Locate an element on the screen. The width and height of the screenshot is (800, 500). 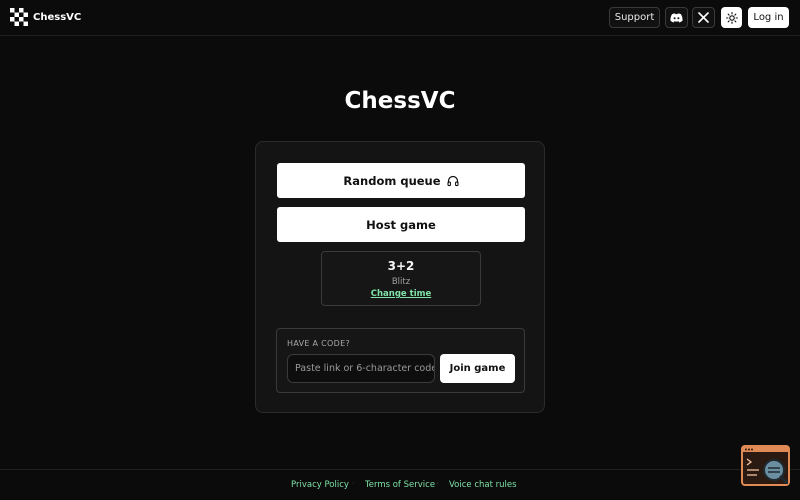
brand-name: ChessVC is located at coordinates (57, 17).